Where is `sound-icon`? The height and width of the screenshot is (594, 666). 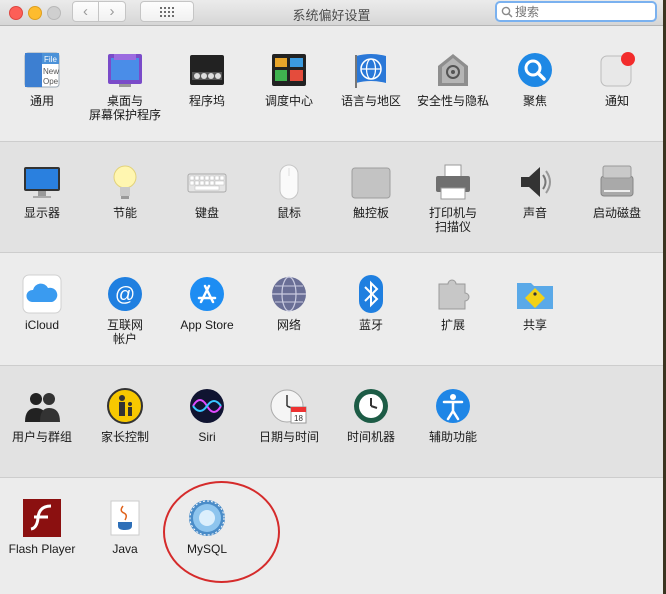
sound-icon is located at coordinates (535, 182).